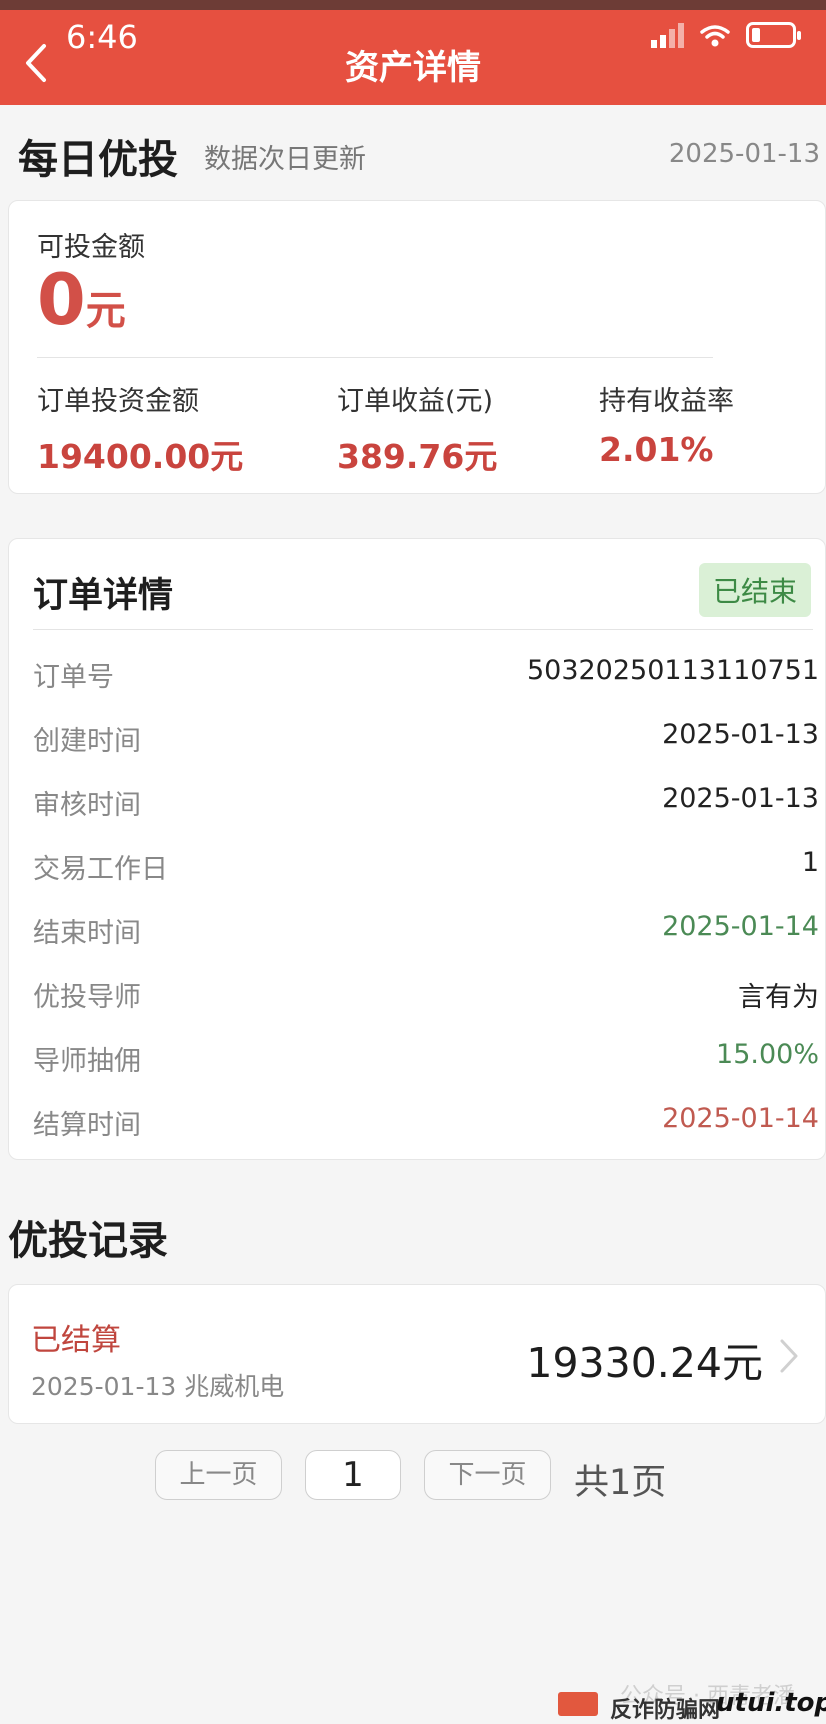 The image size is (826, 1724). What do you see at coordinates (754, 590) in the screenshot?
I see `status-badge: 已结束` at bounding box center [754, 590].